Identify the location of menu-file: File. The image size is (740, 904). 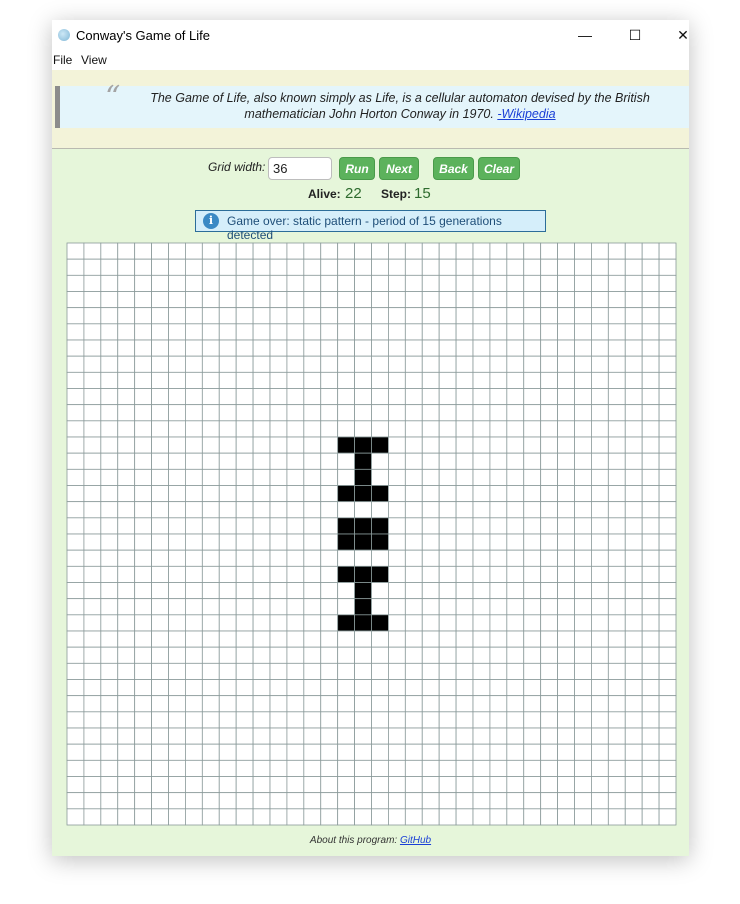
(62, 60).